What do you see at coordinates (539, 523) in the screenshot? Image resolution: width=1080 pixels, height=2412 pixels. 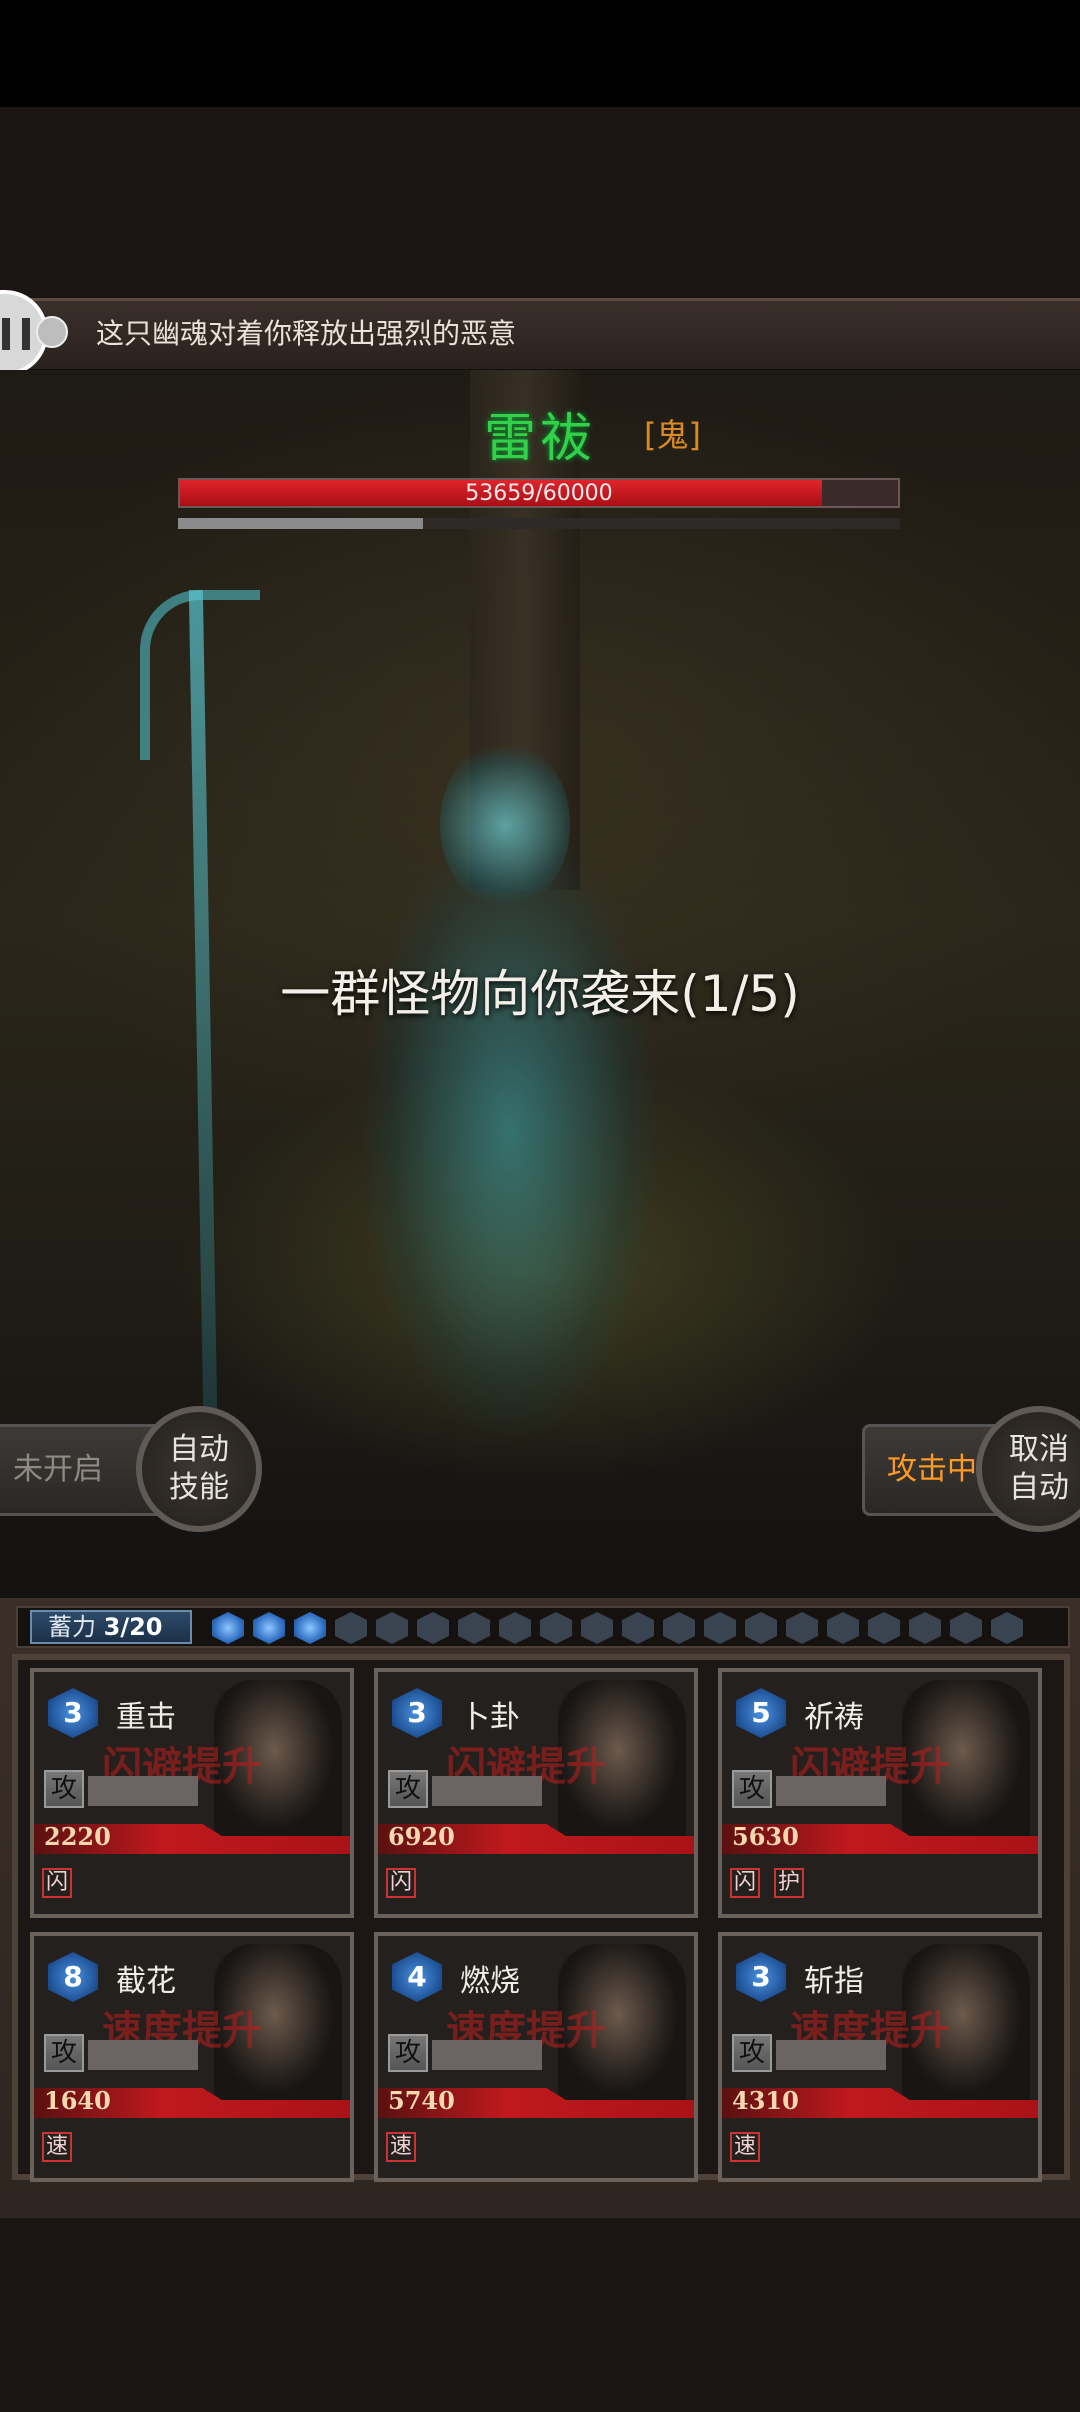 I see `monster-secondary-bar` at bounding box center [539, 523].